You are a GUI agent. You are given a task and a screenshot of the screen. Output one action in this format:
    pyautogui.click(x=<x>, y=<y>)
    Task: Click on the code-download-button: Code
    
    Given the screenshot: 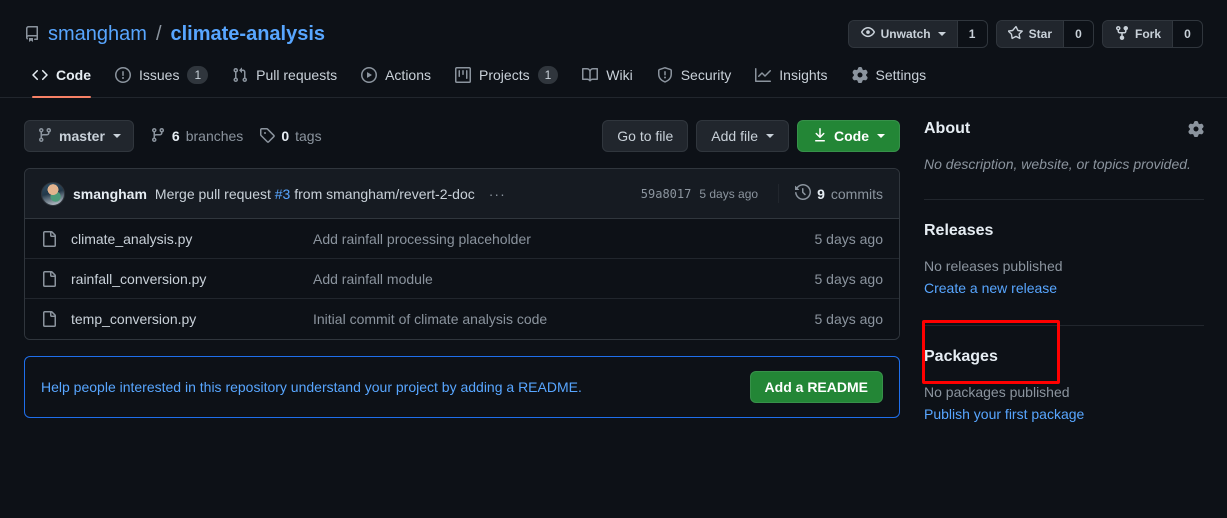 What is the action you would take?
    pyautogui.click(x=848, y=136)
    